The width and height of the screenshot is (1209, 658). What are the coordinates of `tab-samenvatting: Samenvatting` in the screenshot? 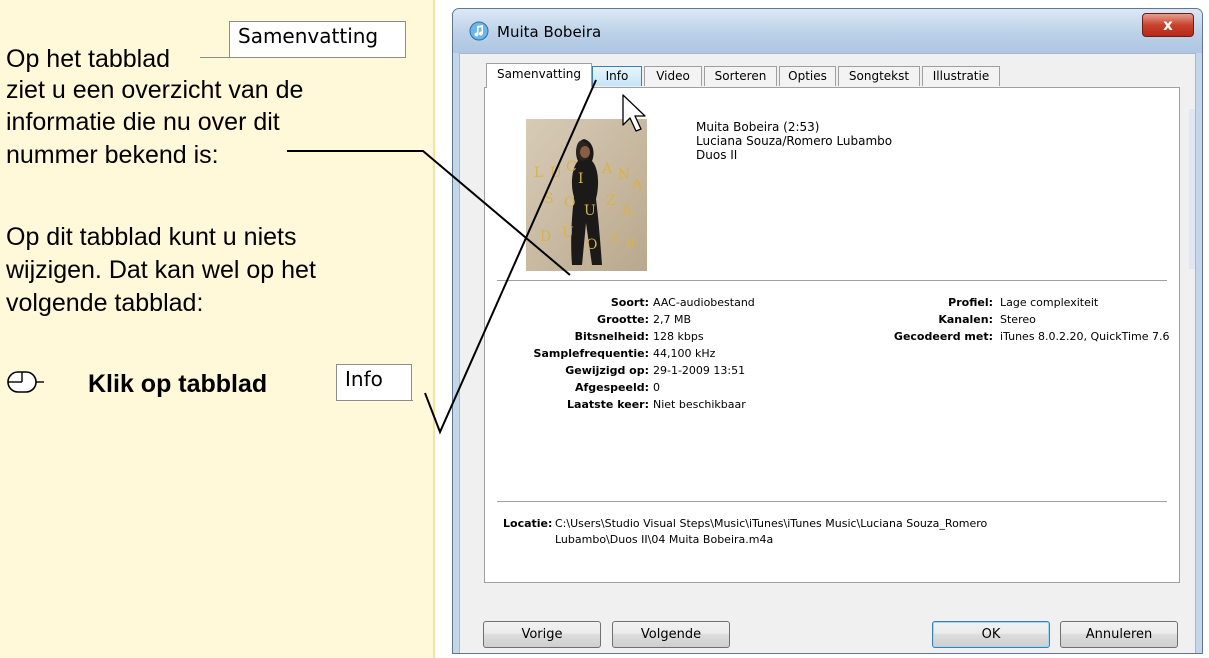 It's located at (539, 75).